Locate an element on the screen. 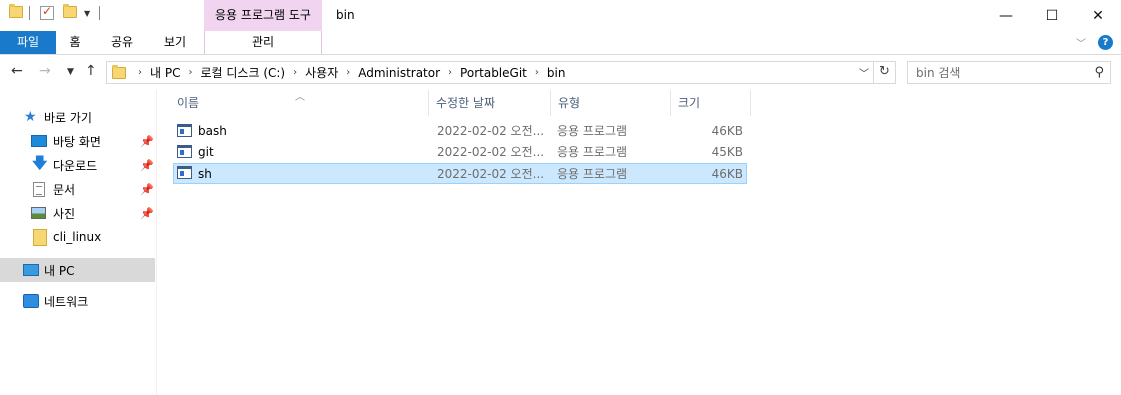  star-icon: ★ is located at coordinates (30, 117).